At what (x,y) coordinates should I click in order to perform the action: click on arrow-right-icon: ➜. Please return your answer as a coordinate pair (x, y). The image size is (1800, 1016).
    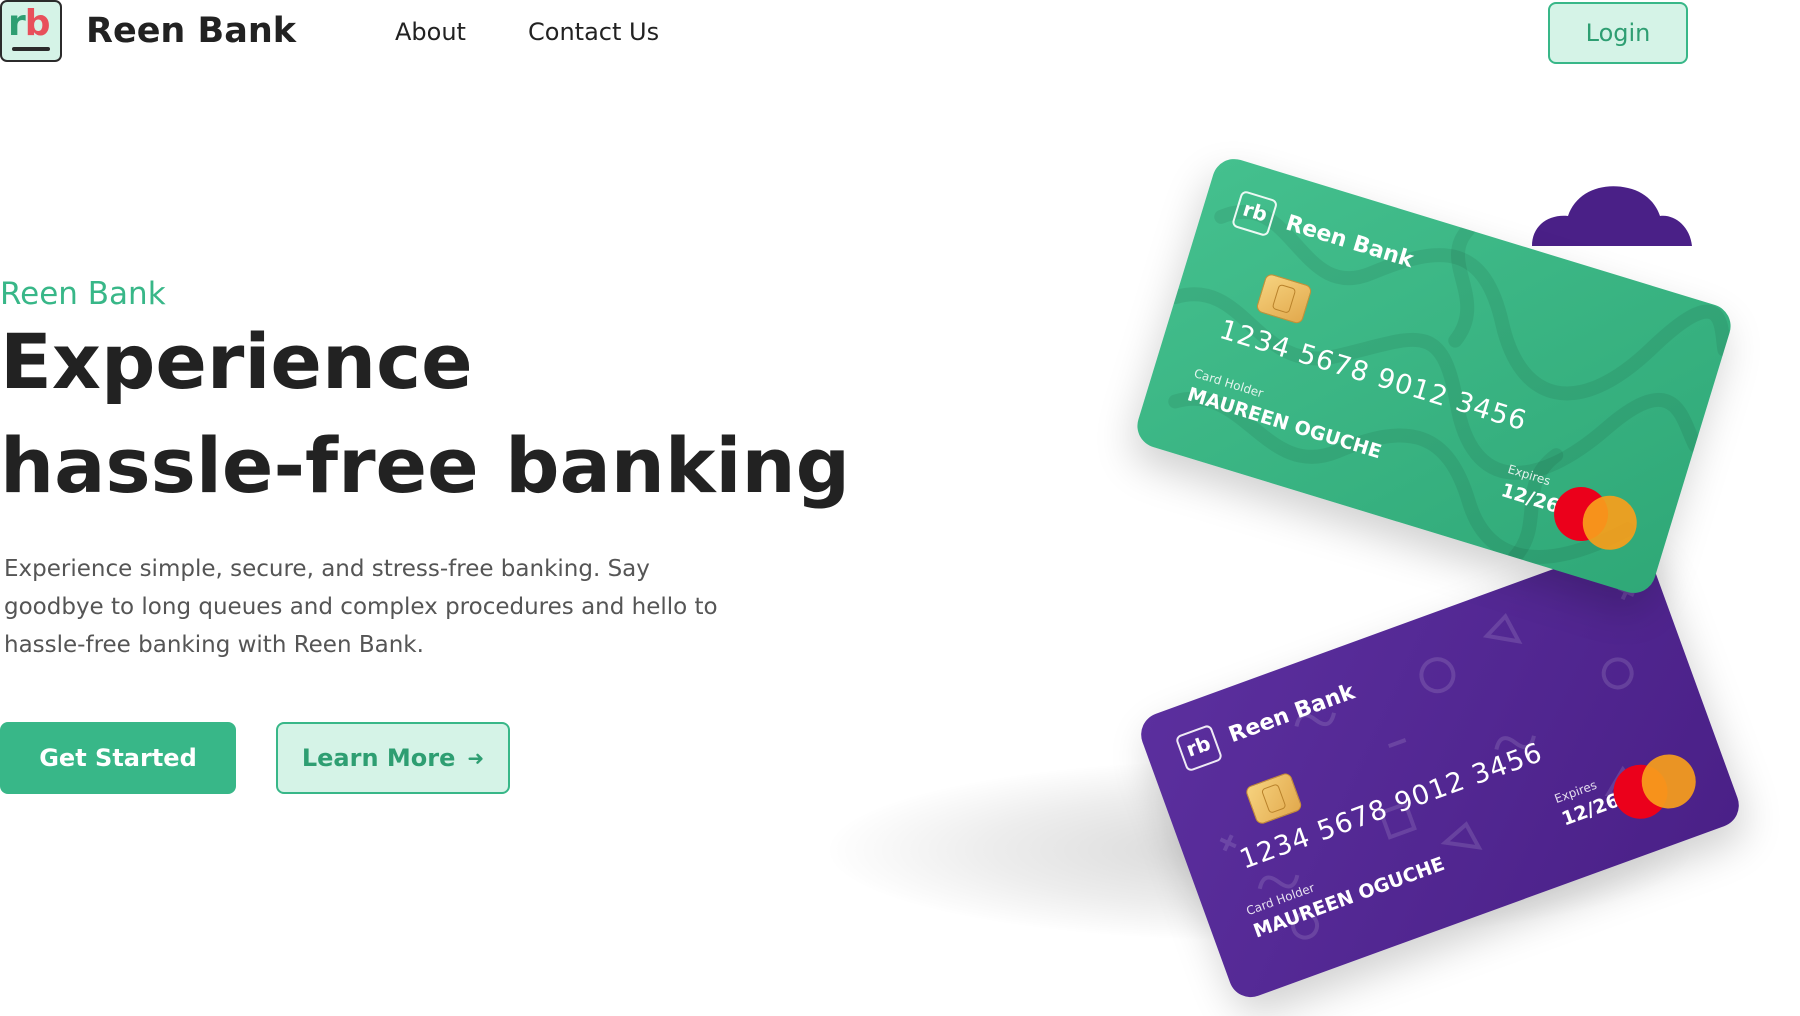
    Looking at the image, I should click on (476, 758).